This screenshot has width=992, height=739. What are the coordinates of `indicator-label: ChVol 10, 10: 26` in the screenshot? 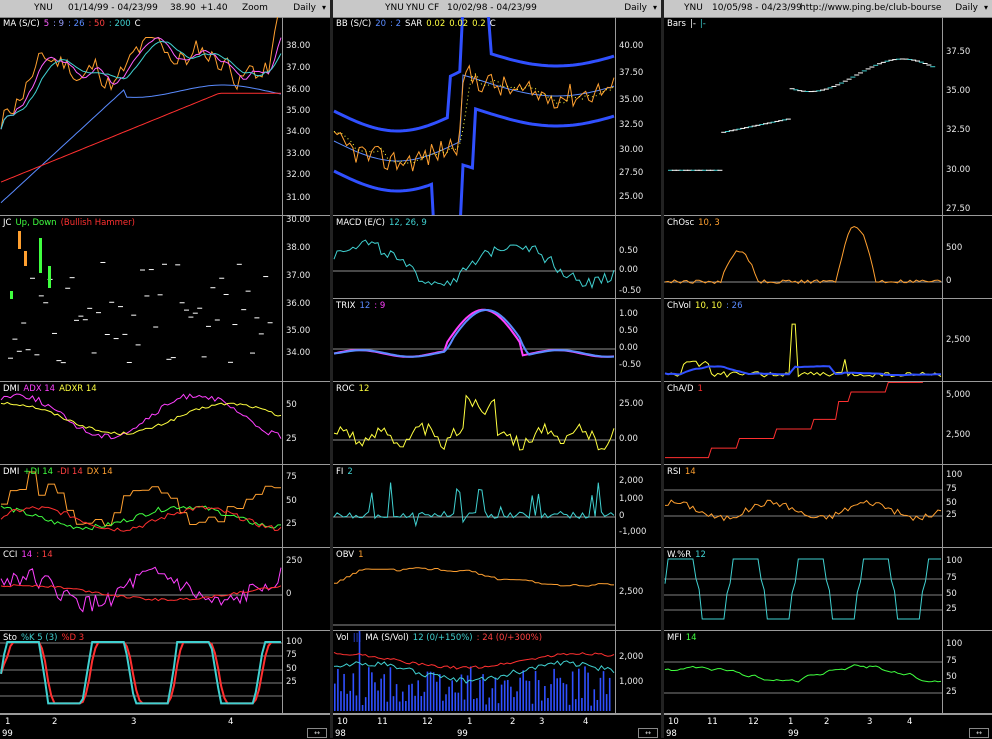 It's located at (706, 306).